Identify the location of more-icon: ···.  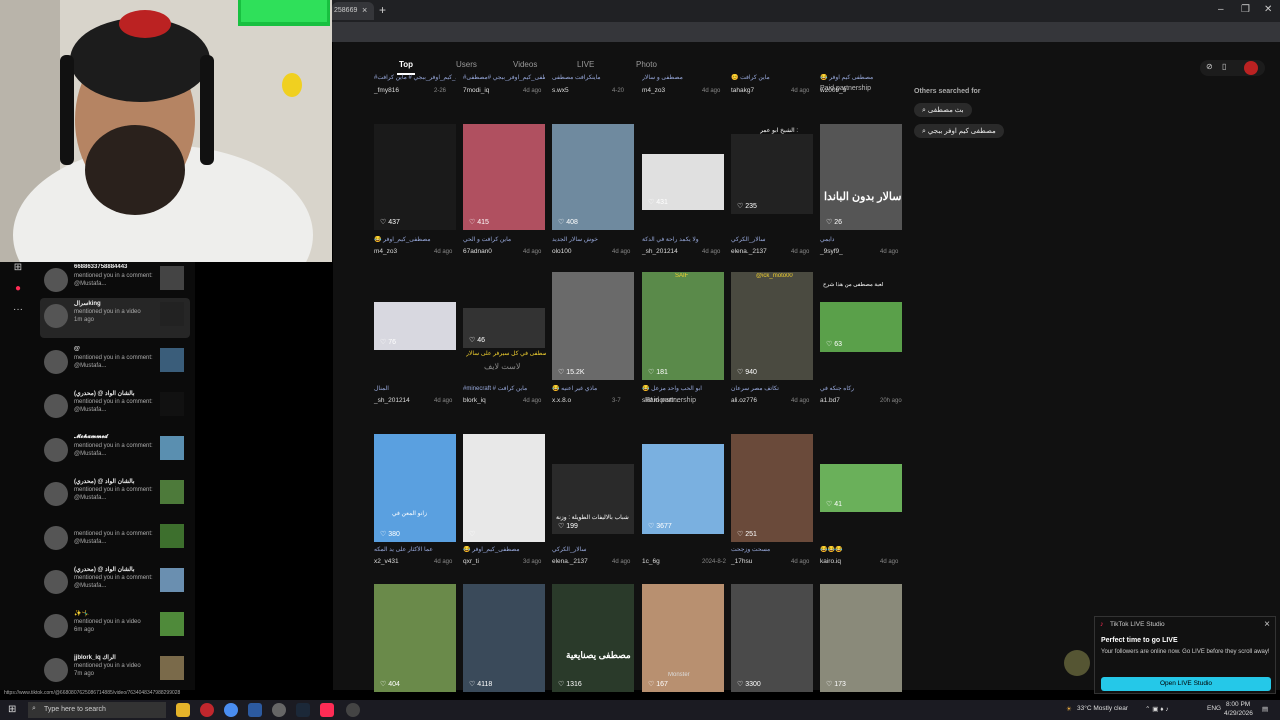
(18, 309).